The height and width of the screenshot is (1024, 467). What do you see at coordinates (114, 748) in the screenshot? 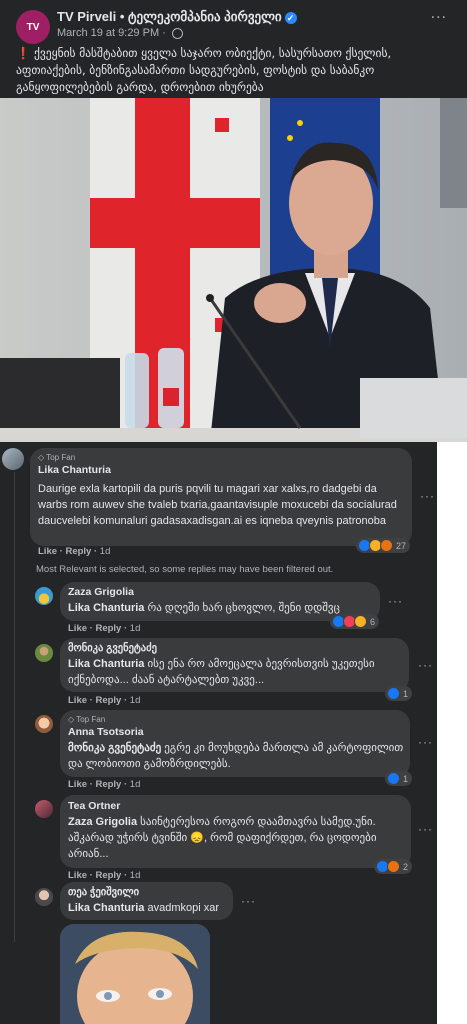
I see `mention-tag: მონიკა გვენეტაძე` at bounding box center [114, 748].